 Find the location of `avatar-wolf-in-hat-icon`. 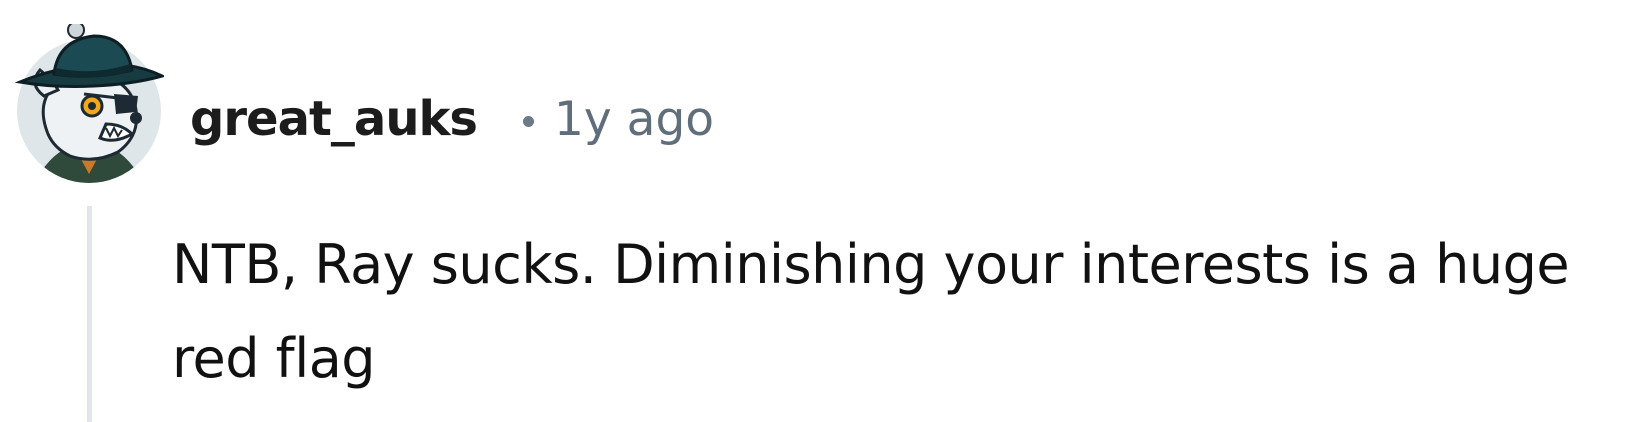

avatar-wolf-in-hat-icon is located at coordinates (89, 103).